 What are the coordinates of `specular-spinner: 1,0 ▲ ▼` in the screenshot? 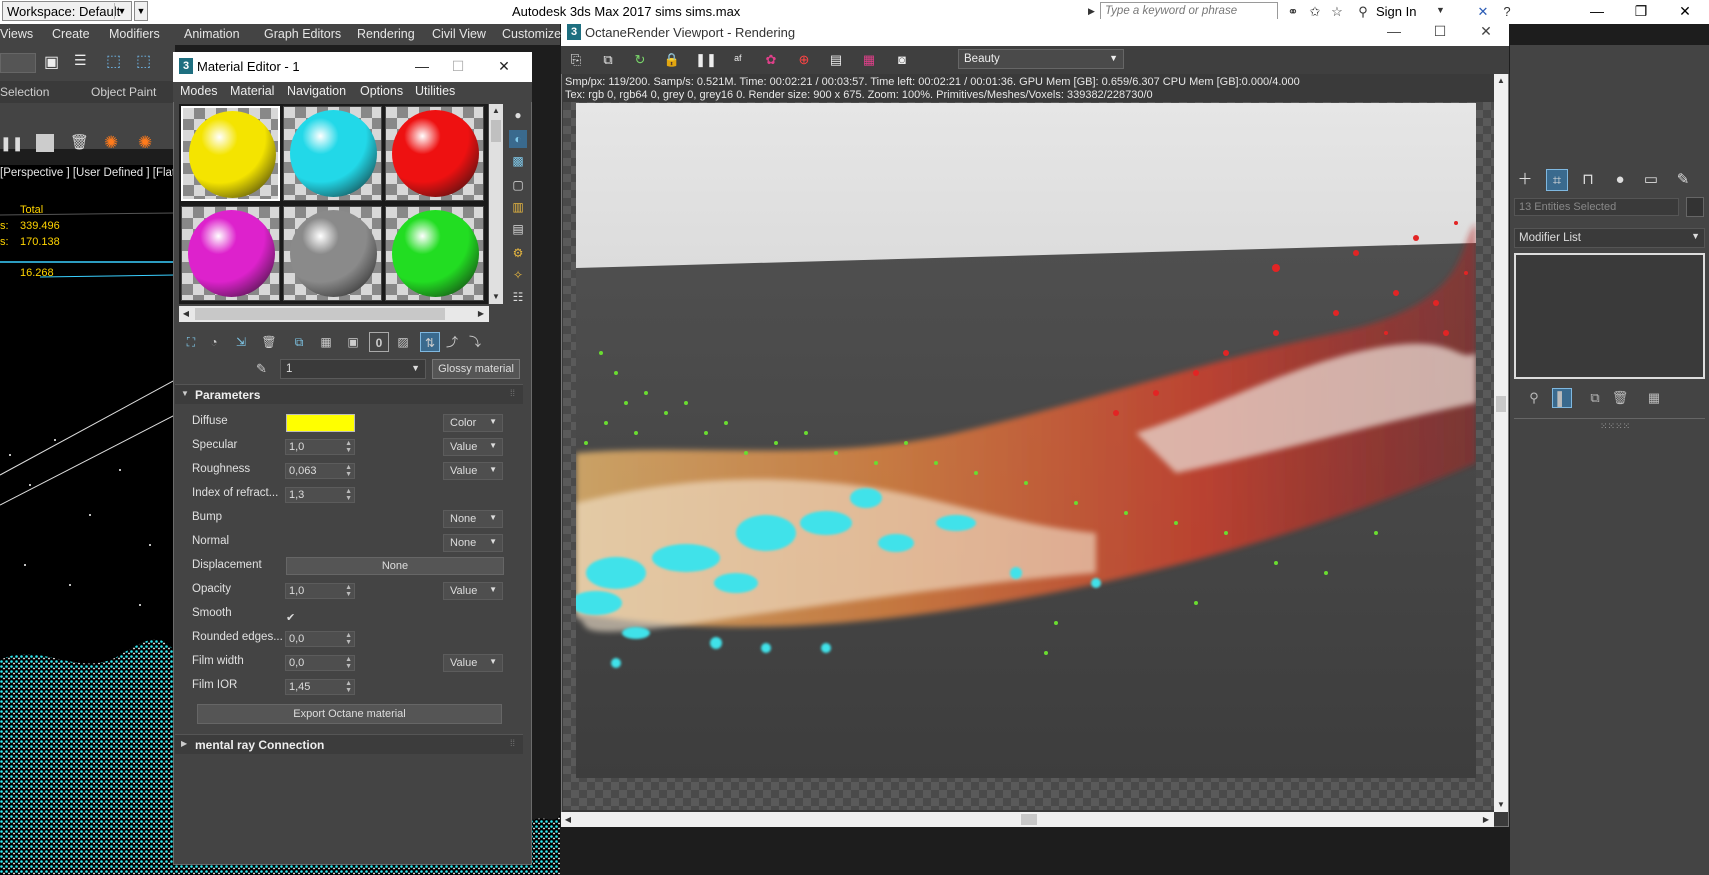 It's located at (320, 447).